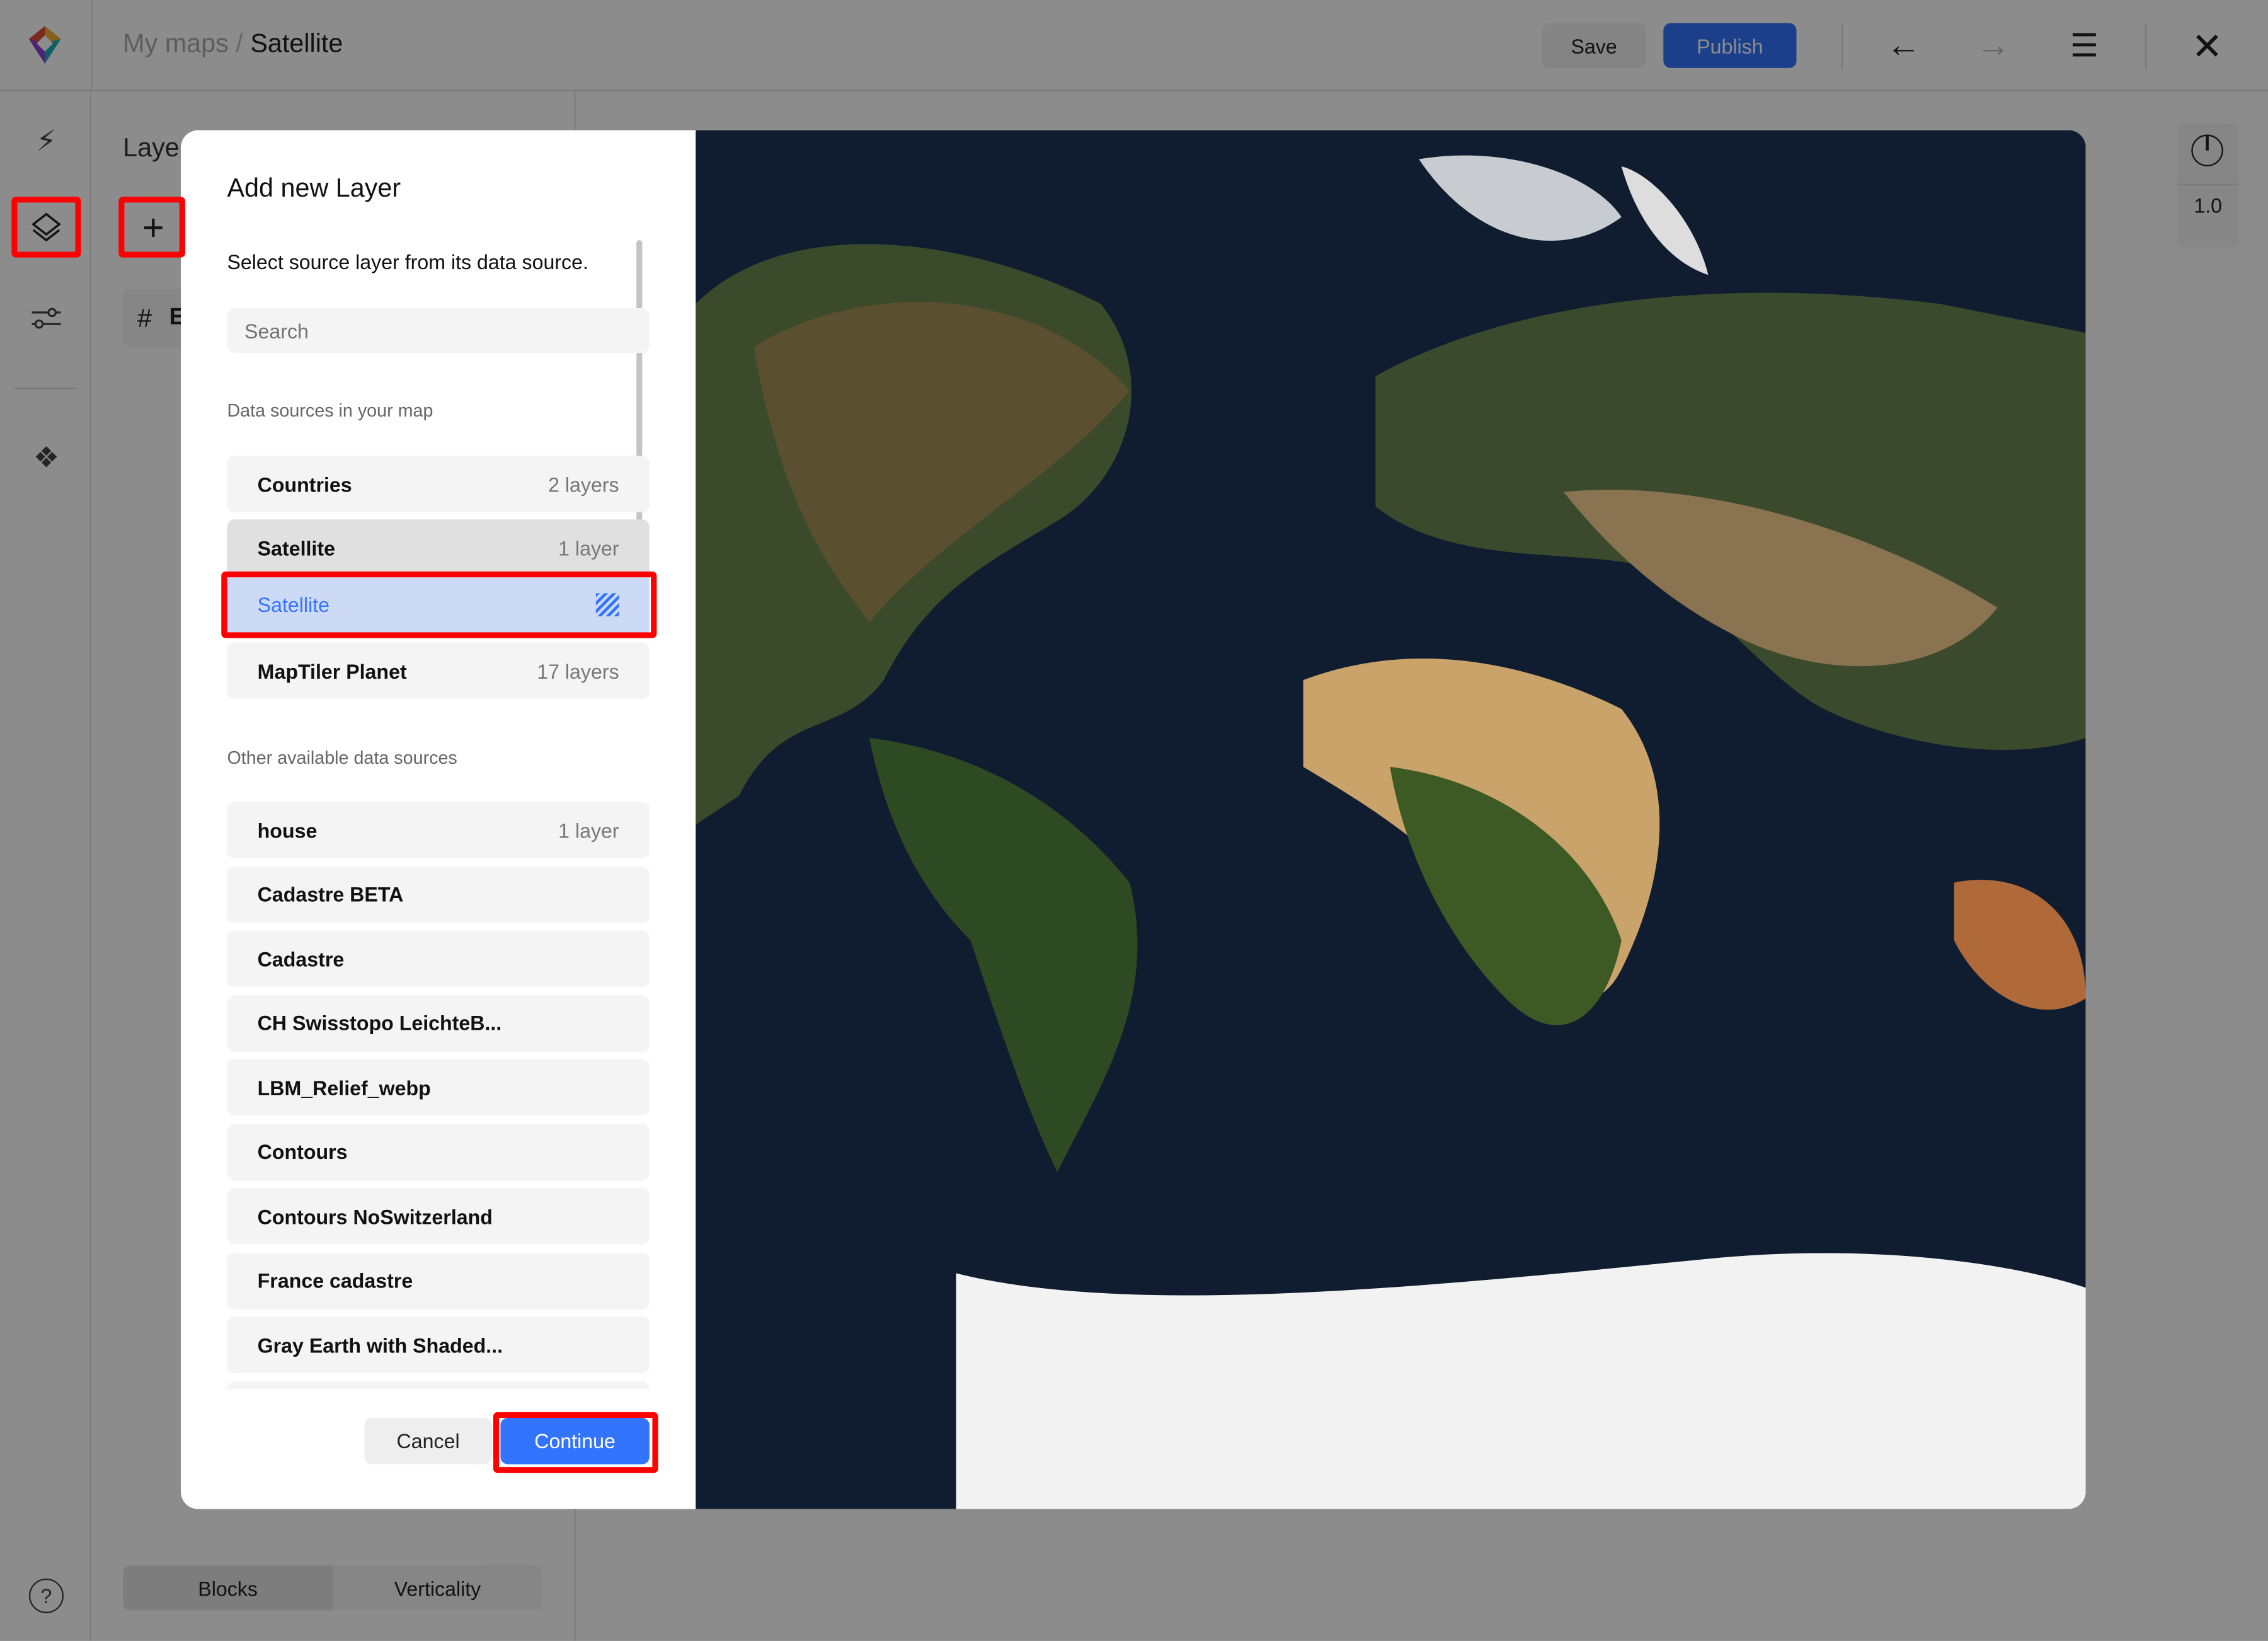  Describe the element at coordinates (438, 959) in the screenshot. I see `source-row: Cadastre` at that location.